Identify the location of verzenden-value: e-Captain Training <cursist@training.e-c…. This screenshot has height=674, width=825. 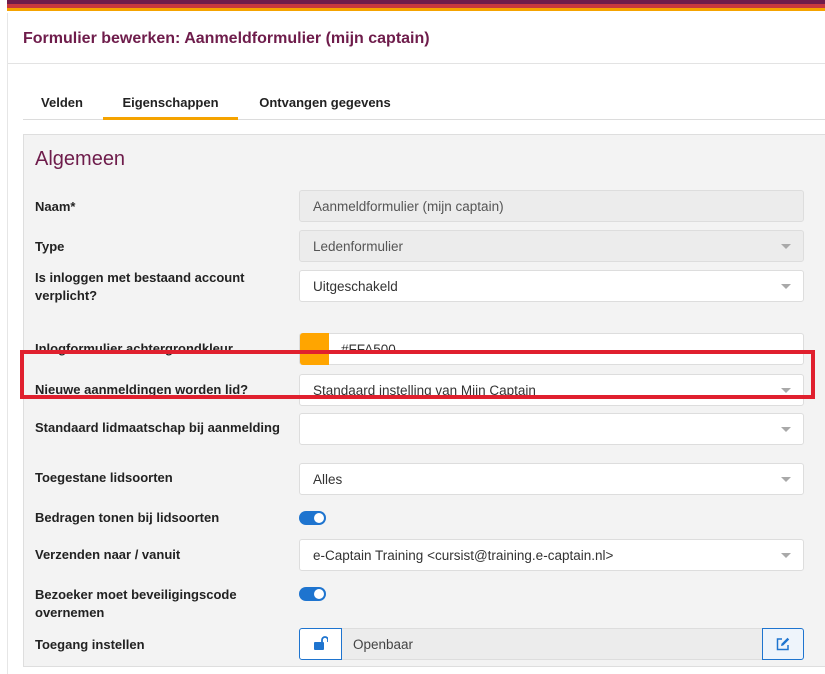
(463, 555).